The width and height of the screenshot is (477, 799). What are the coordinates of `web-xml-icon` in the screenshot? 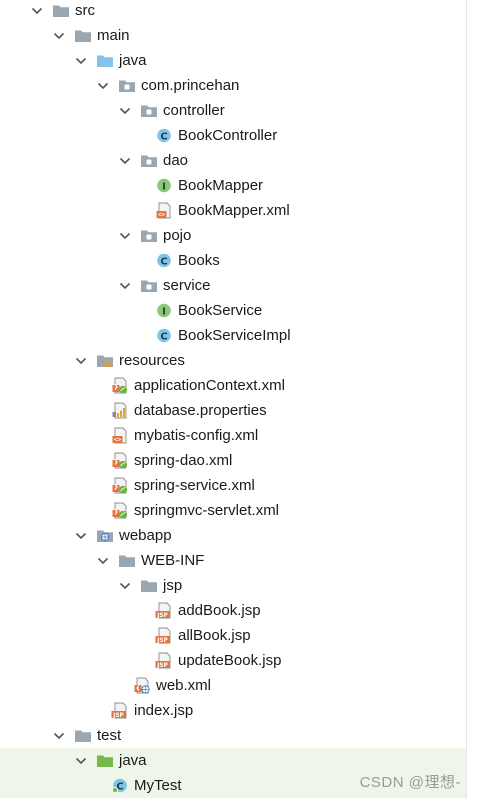 It's located at (142, 685).